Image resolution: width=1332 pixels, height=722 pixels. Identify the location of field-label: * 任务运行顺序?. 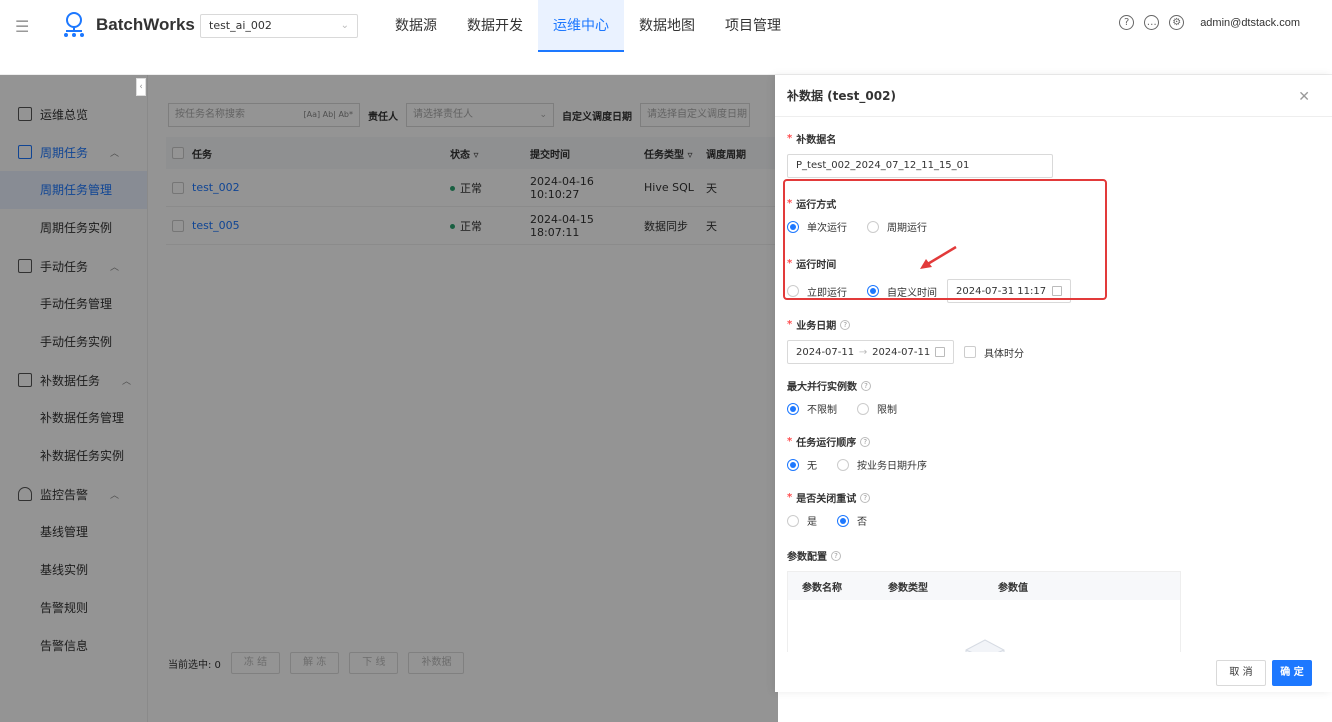
(1047, 441).